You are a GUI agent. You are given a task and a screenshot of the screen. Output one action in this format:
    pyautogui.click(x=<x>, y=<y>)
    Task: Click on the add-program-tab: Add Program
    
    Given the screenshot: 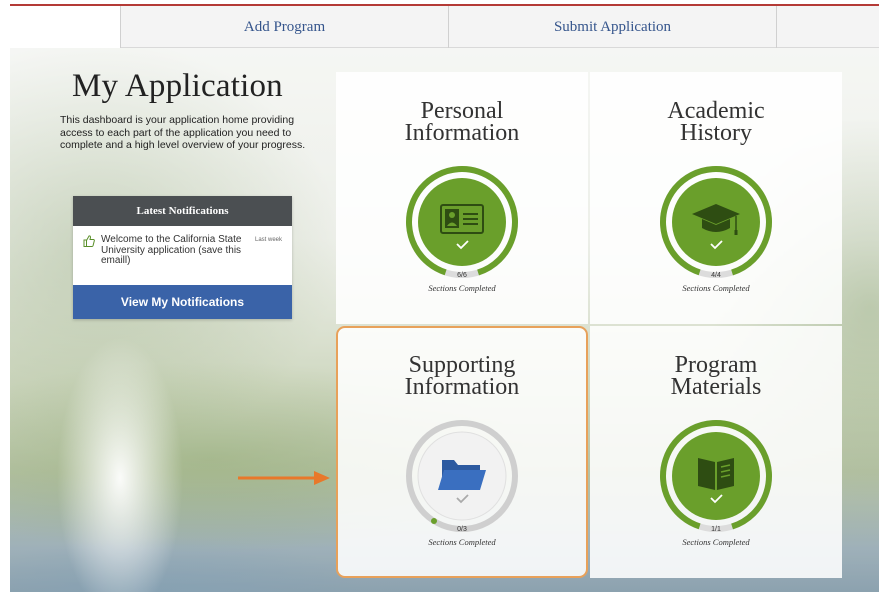 What is the action you would take?
    pyautogui.click(x=284, y=27)
    